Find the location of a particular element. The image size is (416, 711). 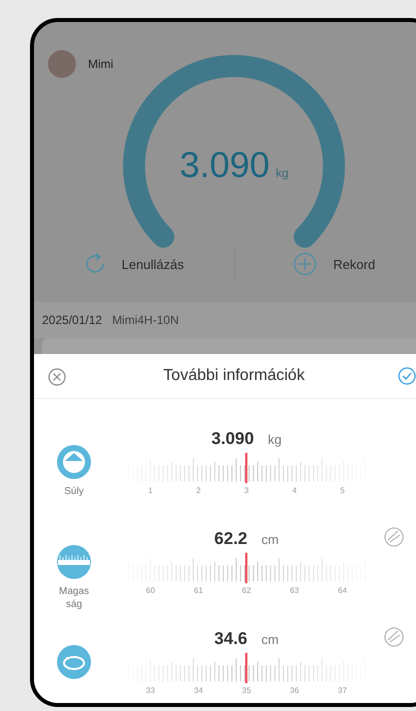

tick-label: 36 is located at coordinates (294, 690).